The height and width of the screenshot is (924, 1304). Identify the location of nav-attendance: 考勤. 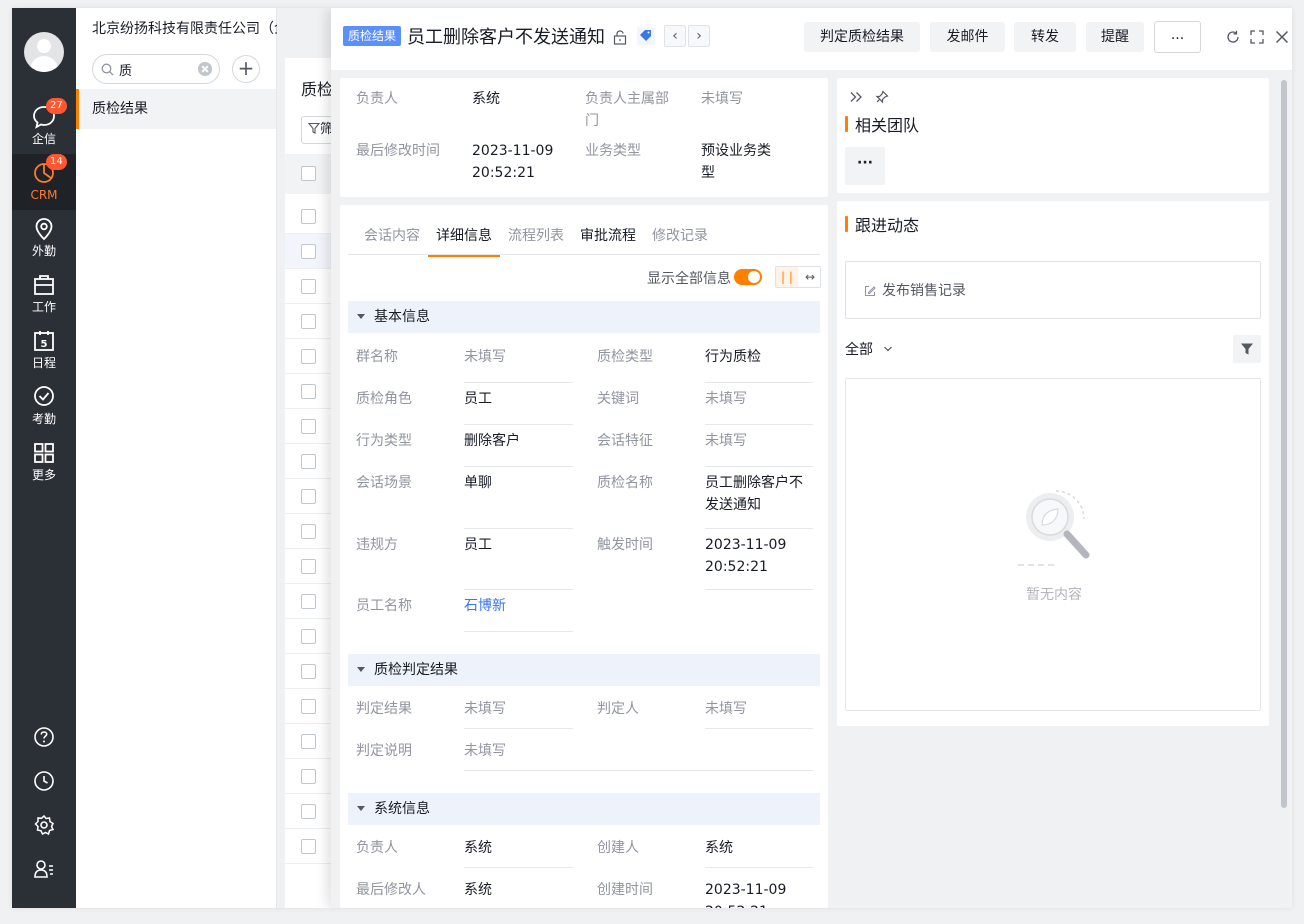
(44, 406).